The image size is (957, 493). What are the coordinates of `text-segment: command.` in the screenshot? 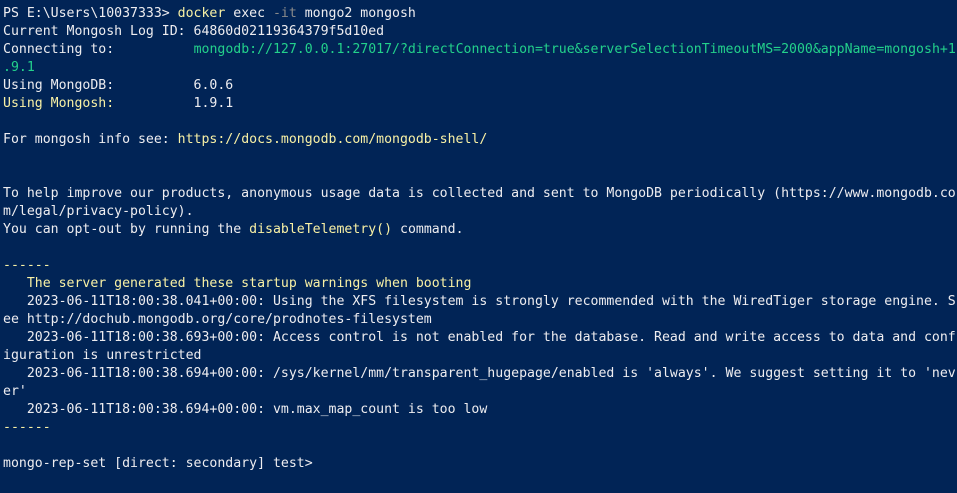 It's located at (428, 229).